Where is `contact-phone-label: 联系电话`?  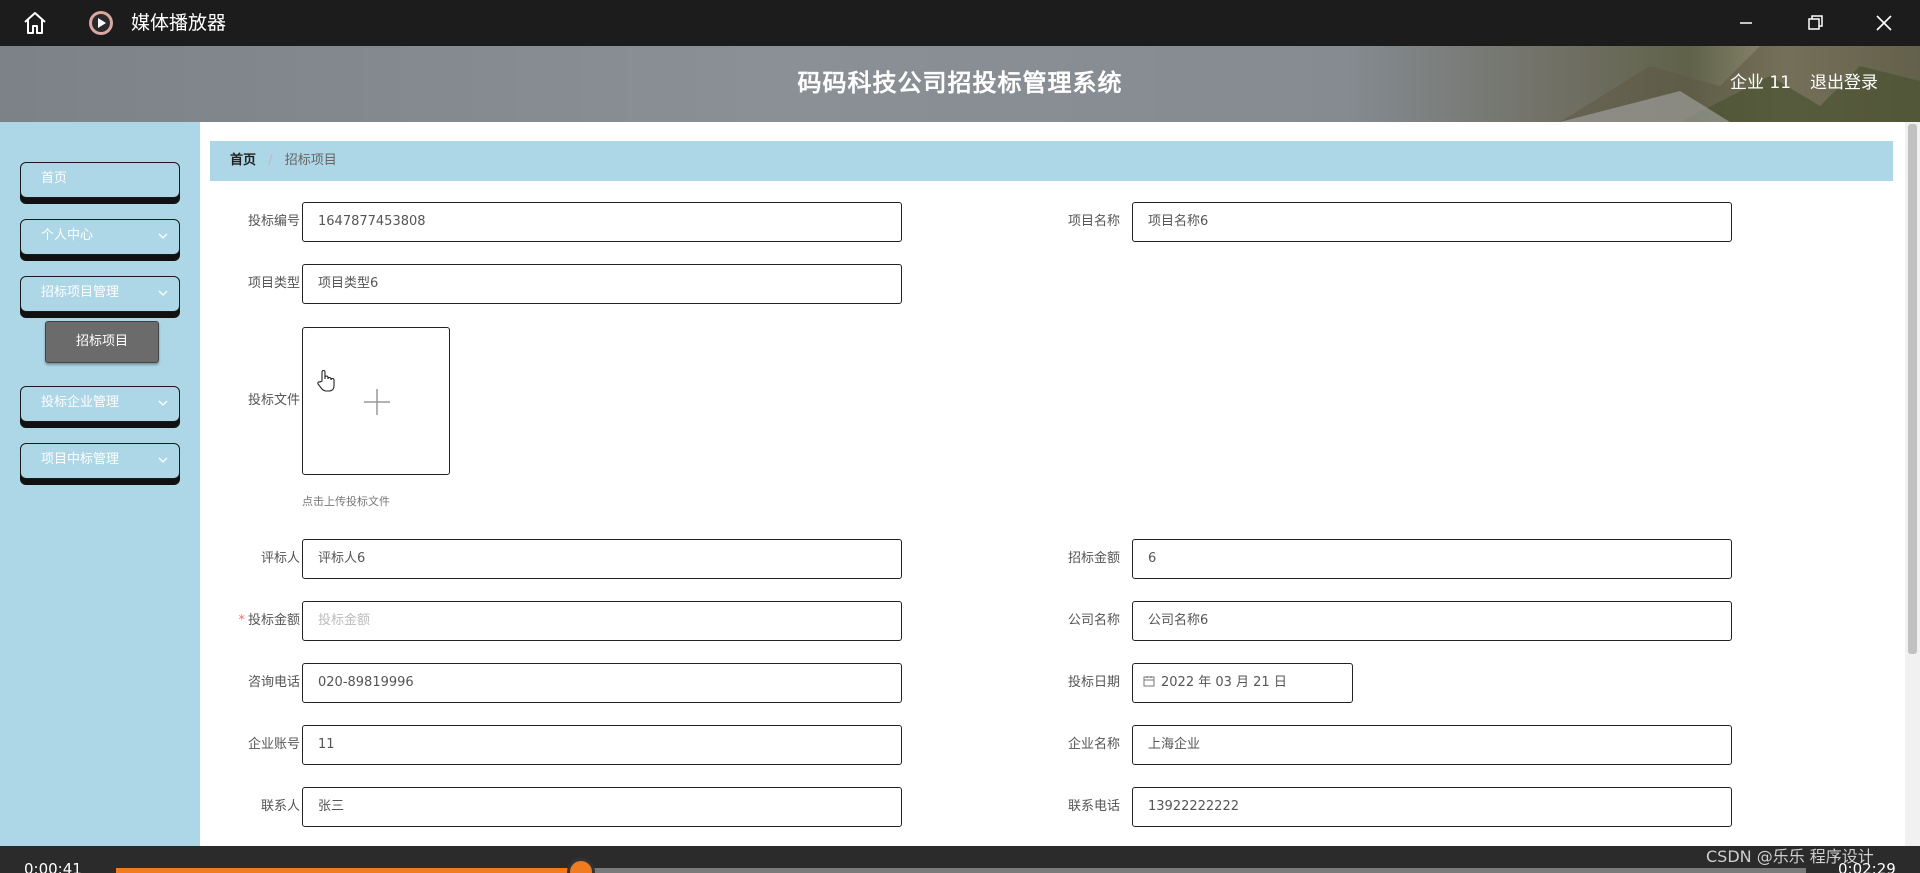
contact-phone-label: 联系电话 is located at coordinates (1093, 806).